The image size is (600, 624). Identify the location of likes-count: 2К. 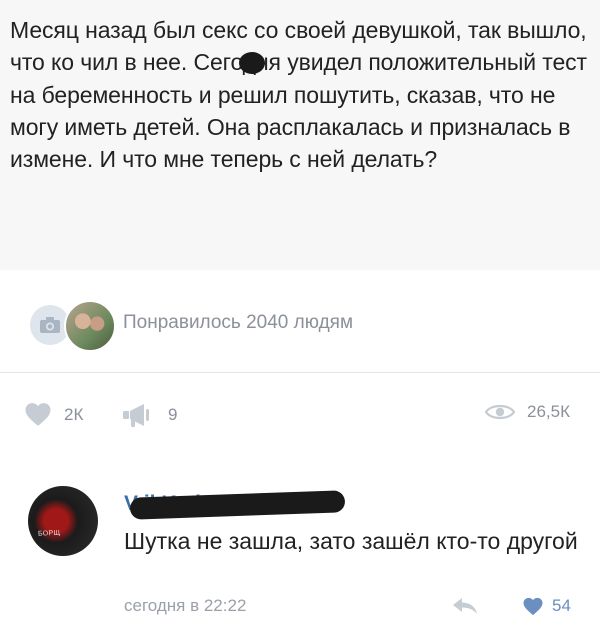
(74, 414).